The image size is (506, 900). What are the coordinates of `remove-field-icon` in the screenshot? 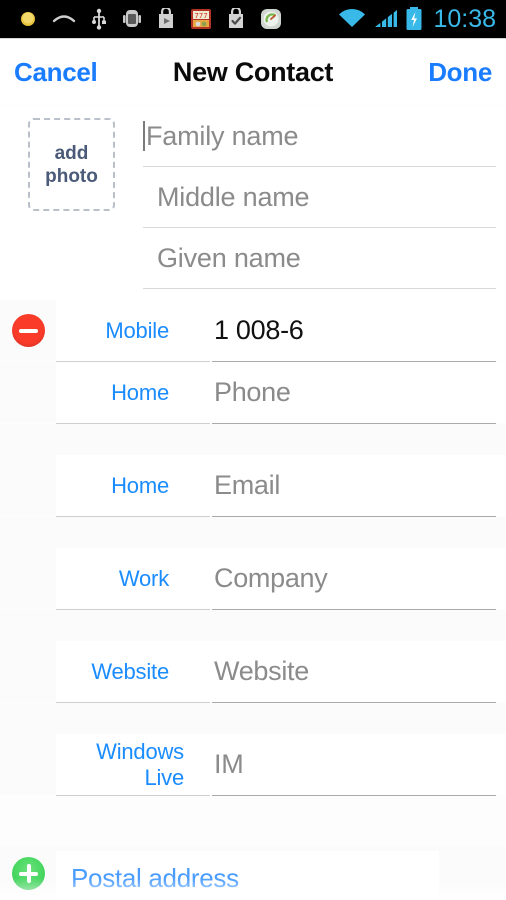 It's located at (28, 330).